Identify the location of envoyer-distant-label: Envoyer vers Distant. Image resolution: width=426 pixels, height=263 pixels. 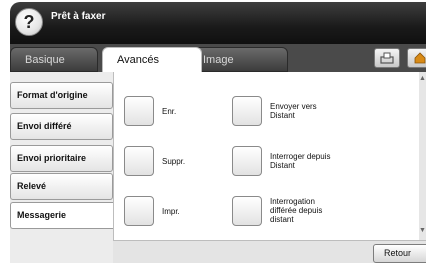
(293, 111).